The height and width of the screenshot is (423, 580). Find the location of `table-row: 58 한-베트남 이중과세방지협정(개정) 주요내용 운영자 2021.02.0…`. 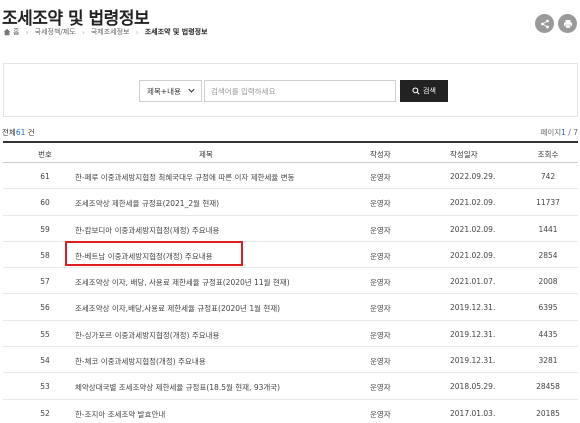

table-row: 58 한-베트남 이중과세방지협정(개정) 주요내용 운영자 2021.02.0… is located at coordinates (290, 255).